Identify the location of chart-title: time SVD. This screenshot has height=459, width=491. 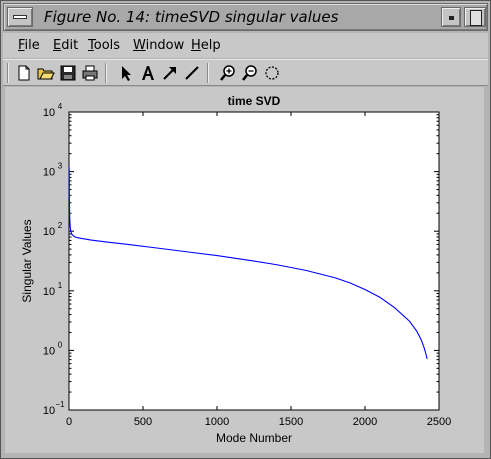
(254, 101).